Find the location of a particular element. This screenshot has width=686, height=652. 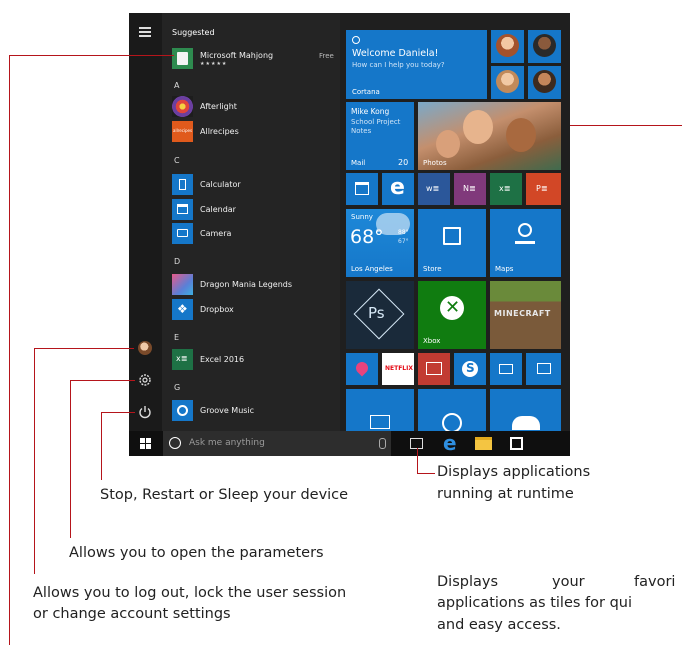

app-label: Calendar is located at coordinates (218, 209).